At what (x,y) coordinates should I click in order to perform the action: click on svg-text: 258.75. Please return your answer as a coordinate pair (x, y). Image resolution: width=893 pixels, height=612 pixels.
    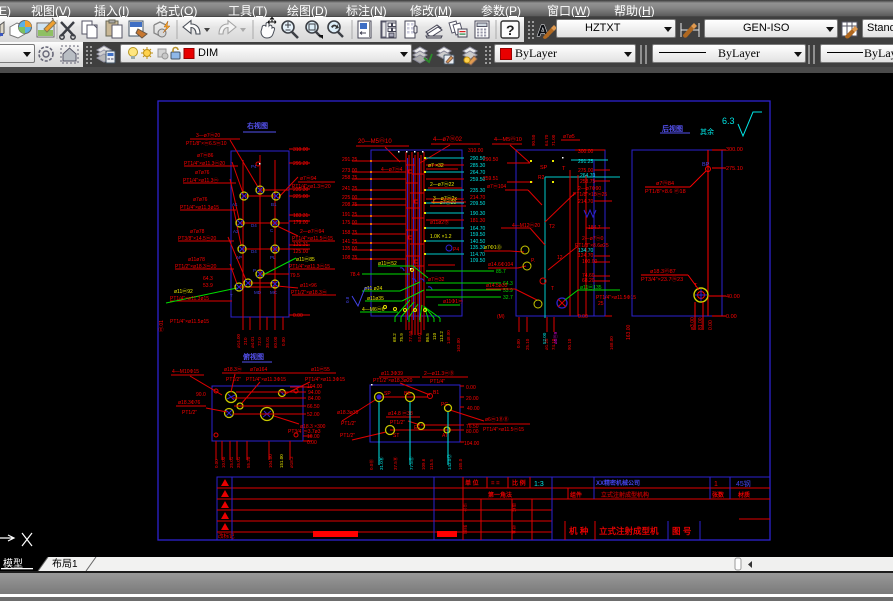
    Looking at the image, I should click on (588, 182).